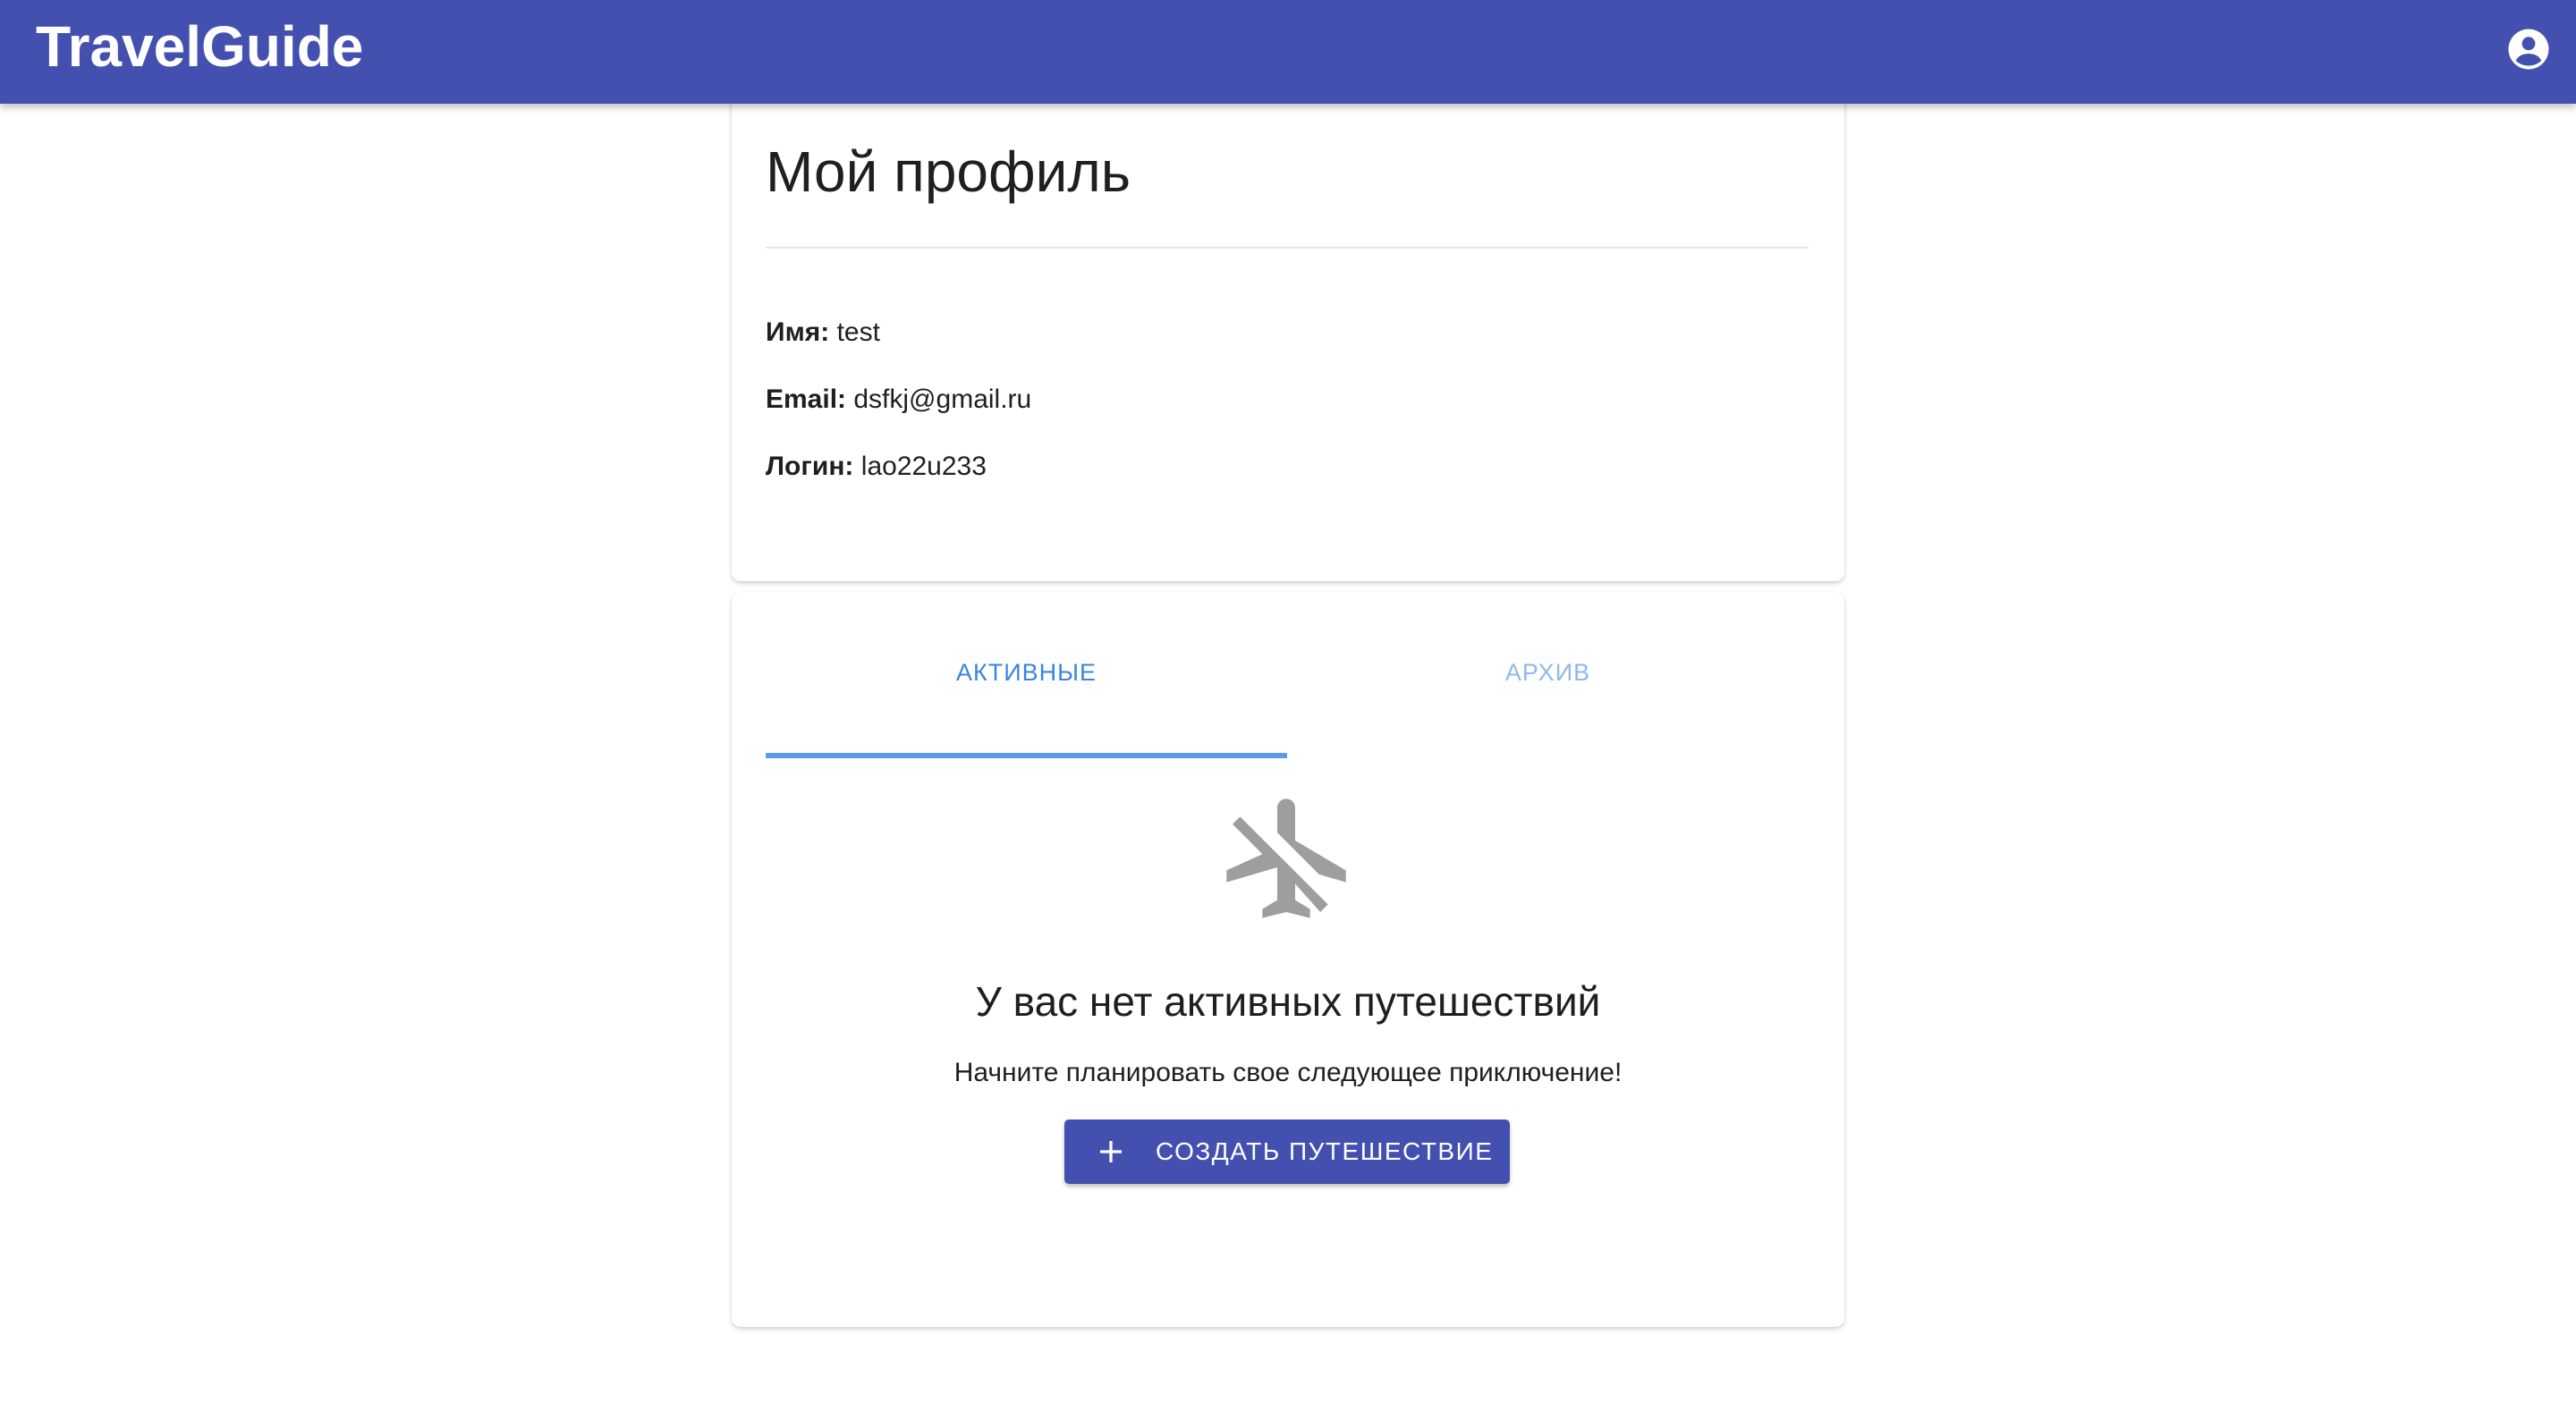 This screenshot has height=1411, width=2576. I want to click on profile-name-row: Имя: test, so click(823, 333).